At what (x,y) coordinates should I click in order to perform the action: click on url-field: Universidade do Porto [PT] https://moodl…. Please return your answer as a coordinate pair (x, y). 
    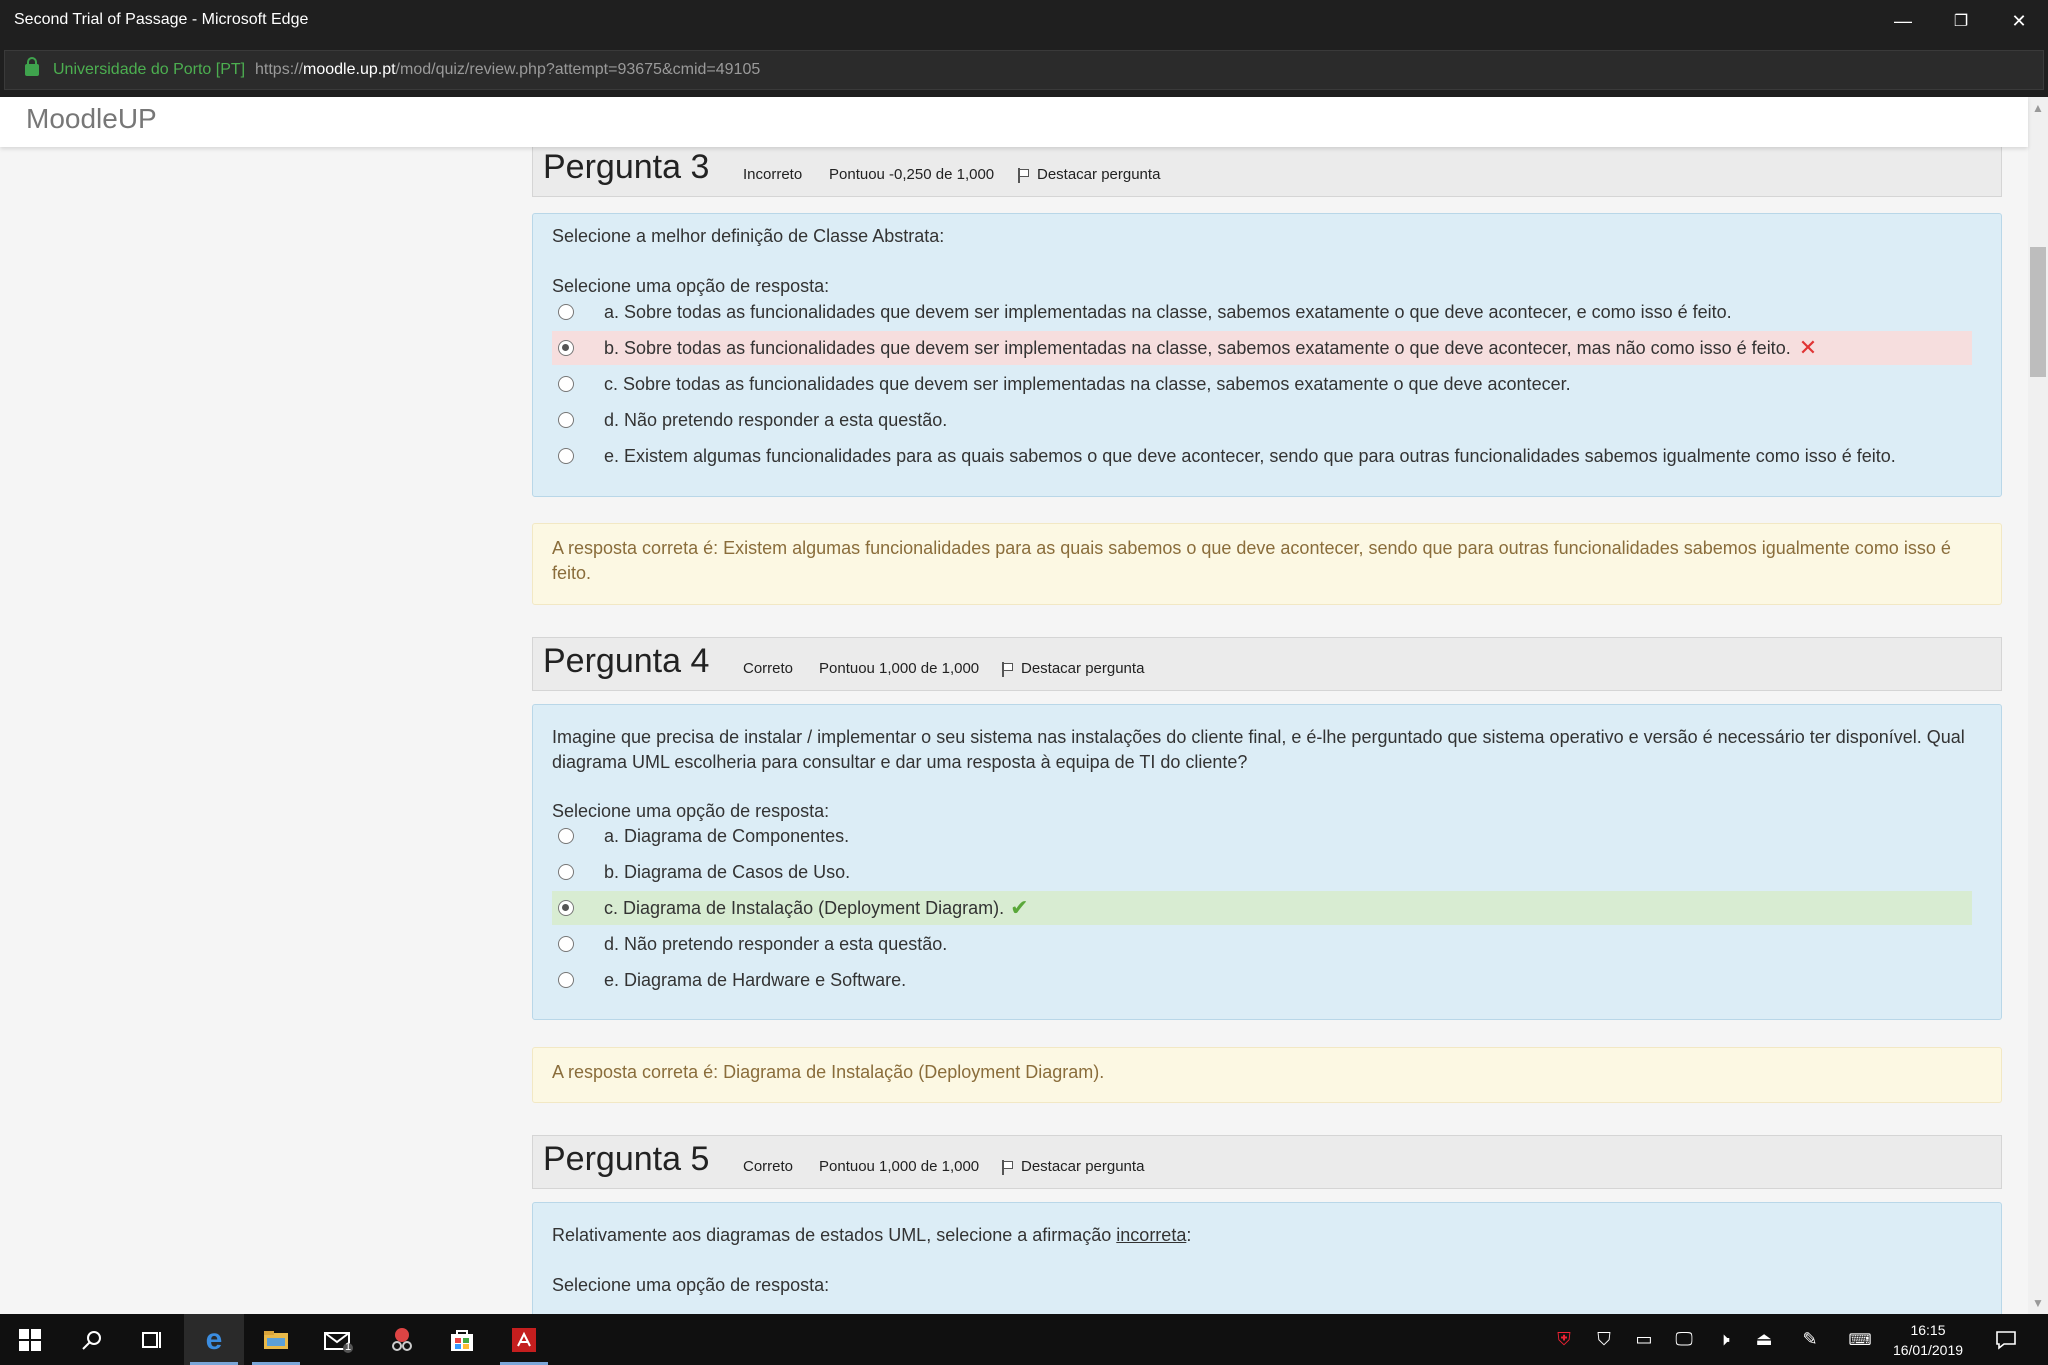
    Looking at the image, I should click on (1024, 70).